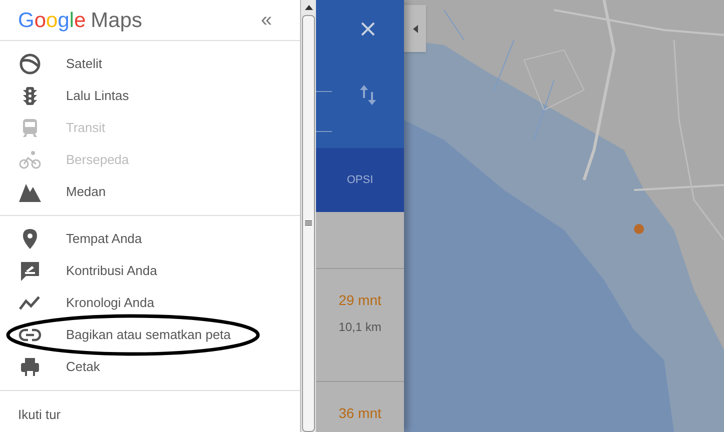 The height and width of the screenshot is (432, 724). Describe the element at coordinates (150, 96) in the screenshot. I see `menu-item: Lalu Lintas` at that location.